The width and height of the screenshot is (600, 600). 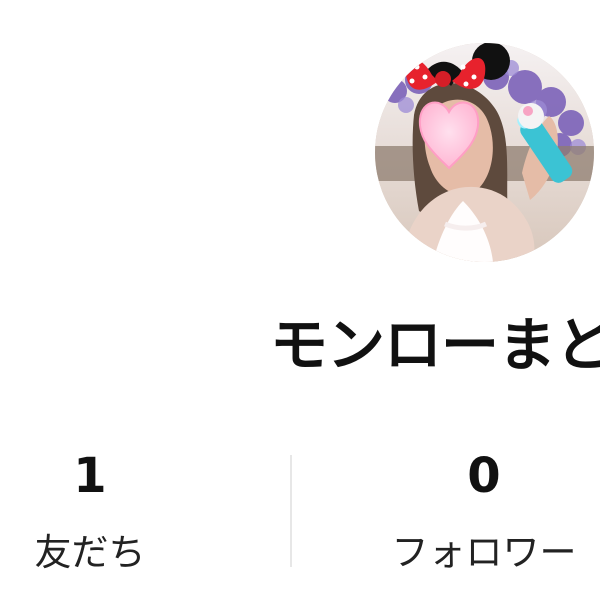 I want to click on followers-count: 0, so click(x=484, y=476).